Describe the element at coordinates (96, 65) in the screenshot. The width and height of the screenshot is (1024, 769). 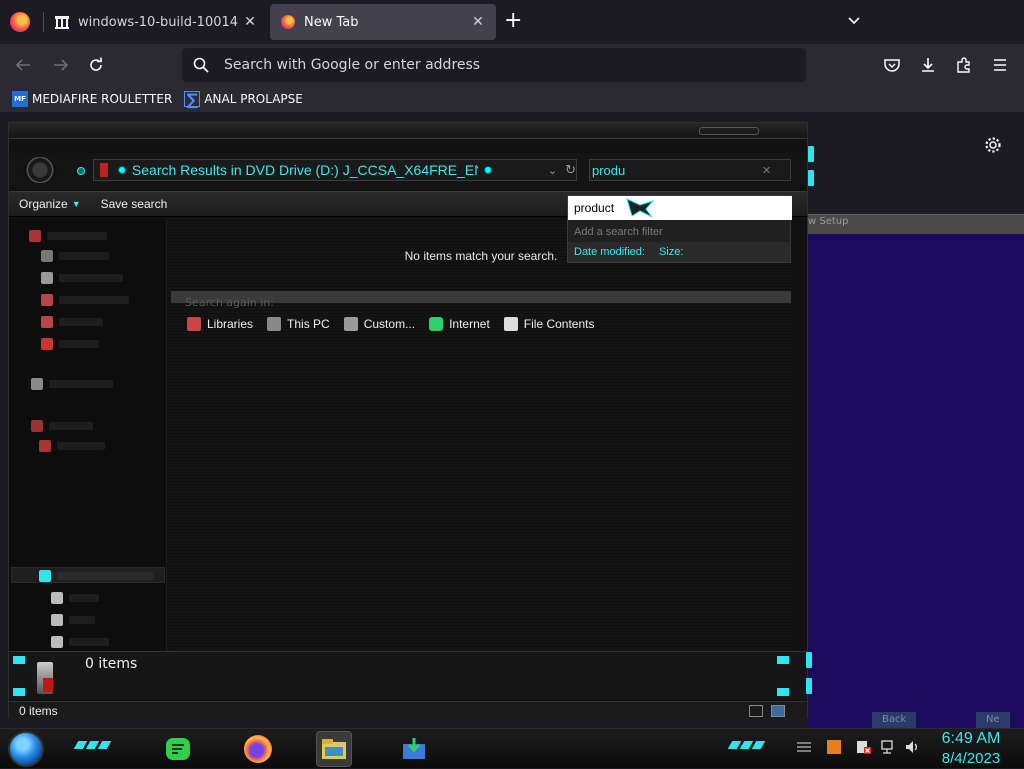
I see `reload-button` at that location.